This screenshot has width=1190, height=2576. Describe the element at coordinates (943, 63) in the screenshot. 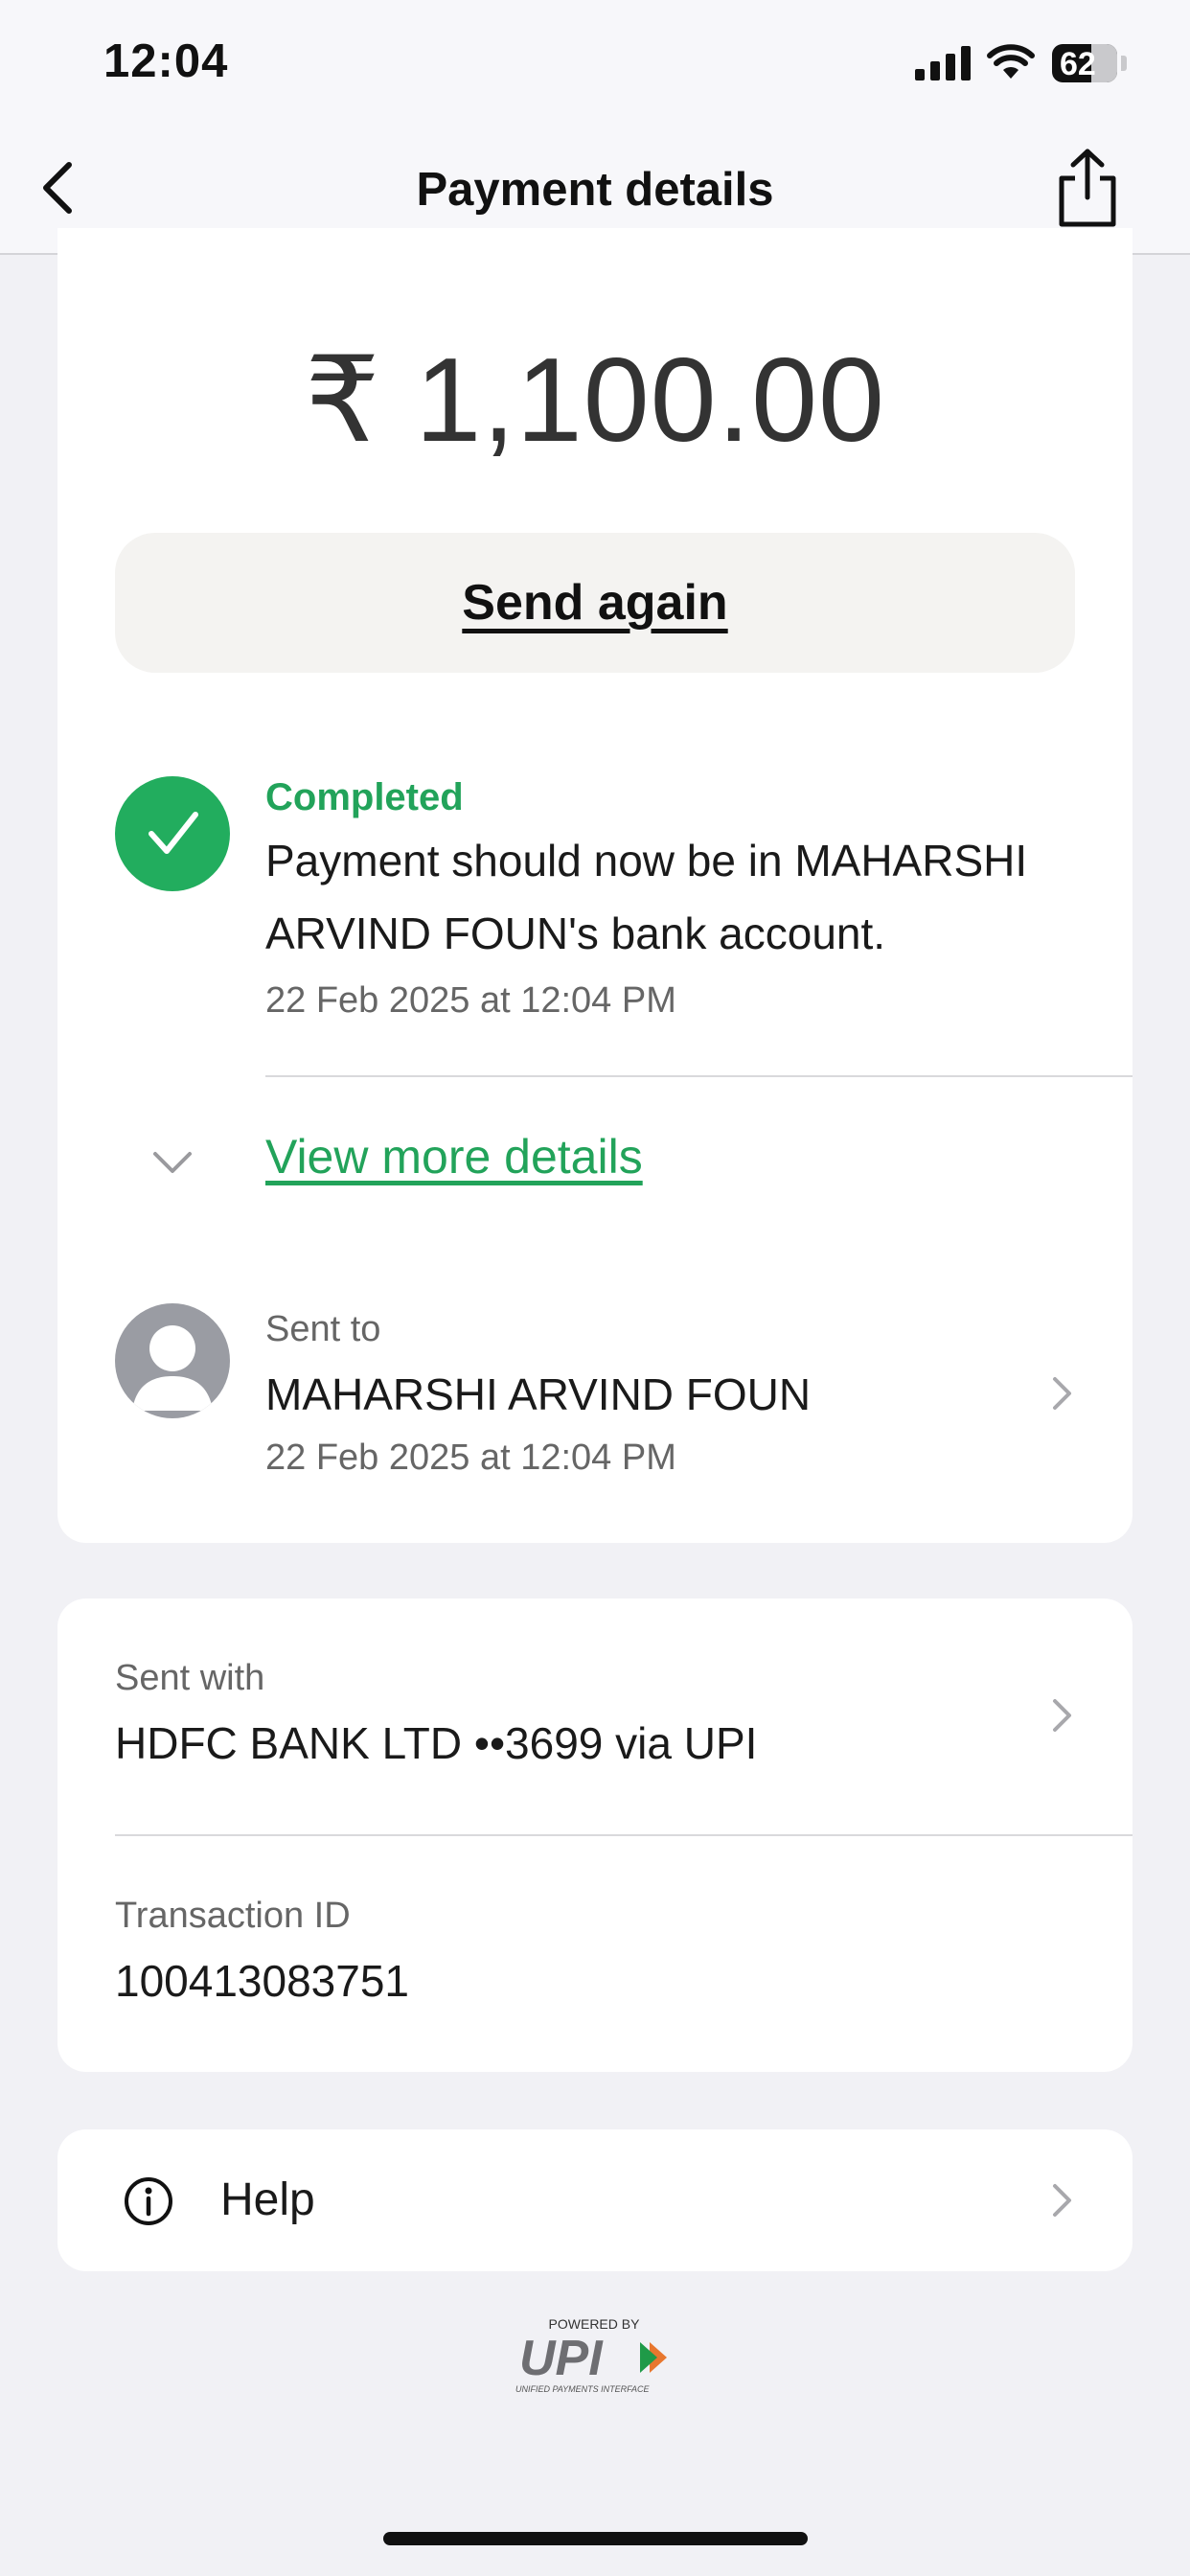

I see `signal-icon` at that location.